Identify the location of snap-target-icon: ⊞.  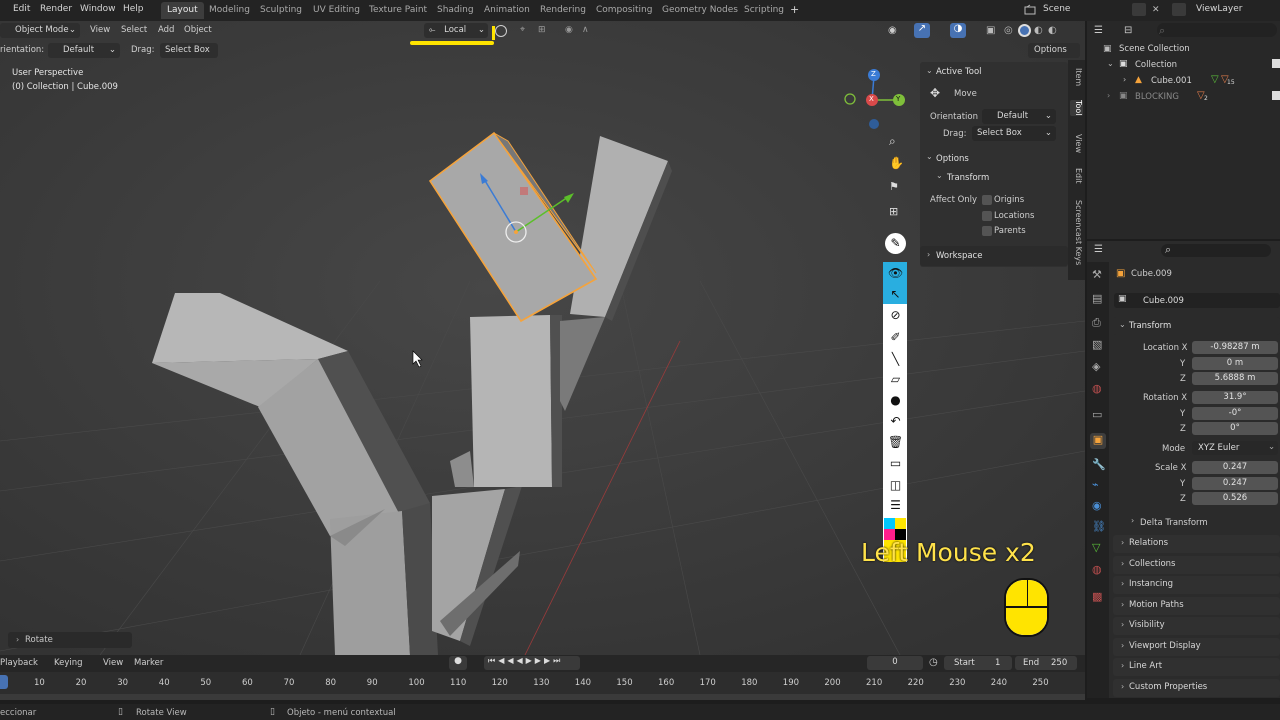
(544, 31).